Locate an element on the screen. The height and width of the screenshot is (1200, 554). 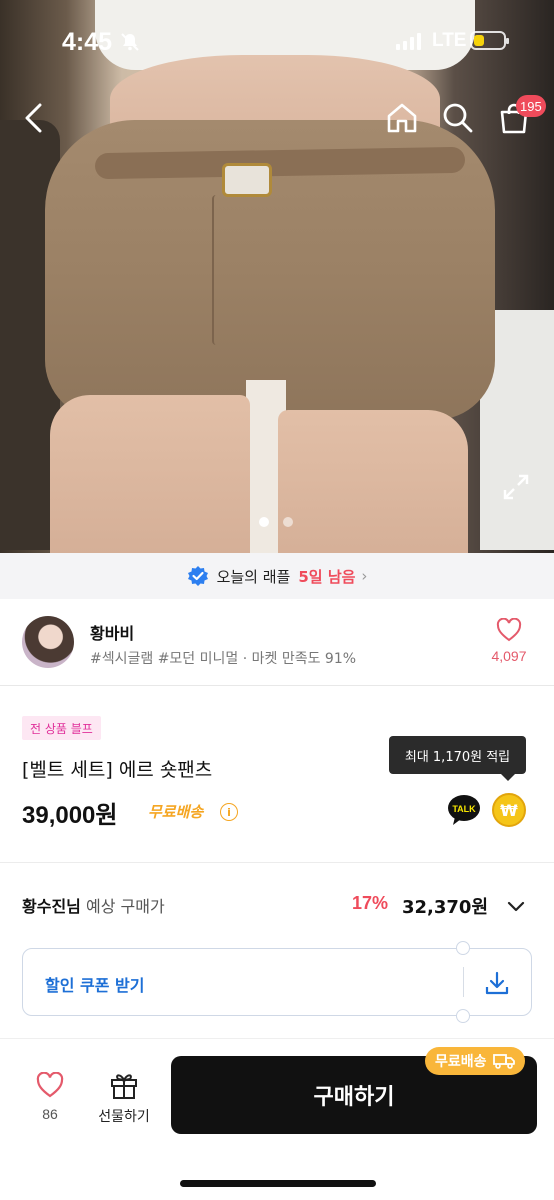
gift-label: 선물하기 is located at coordinates (124, 1117).